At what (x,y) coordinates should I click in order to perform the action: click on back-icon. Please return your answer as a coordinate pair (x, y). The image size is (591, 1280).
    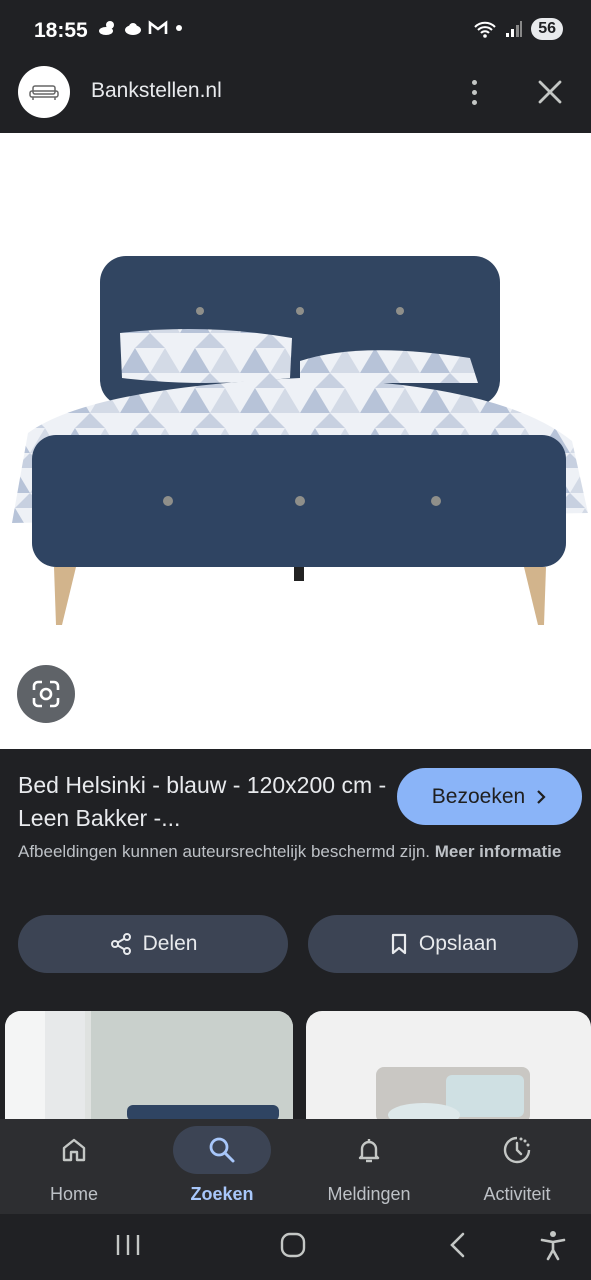
    Looking at the image, I should click on (458, 1245).